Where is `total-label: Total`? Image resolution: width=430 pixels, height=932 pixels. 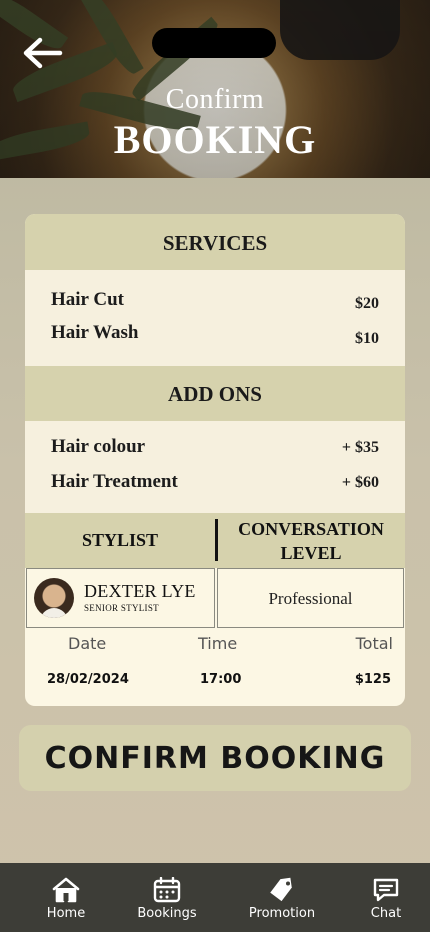
total-label: Total is located at coordinates (374, 643).